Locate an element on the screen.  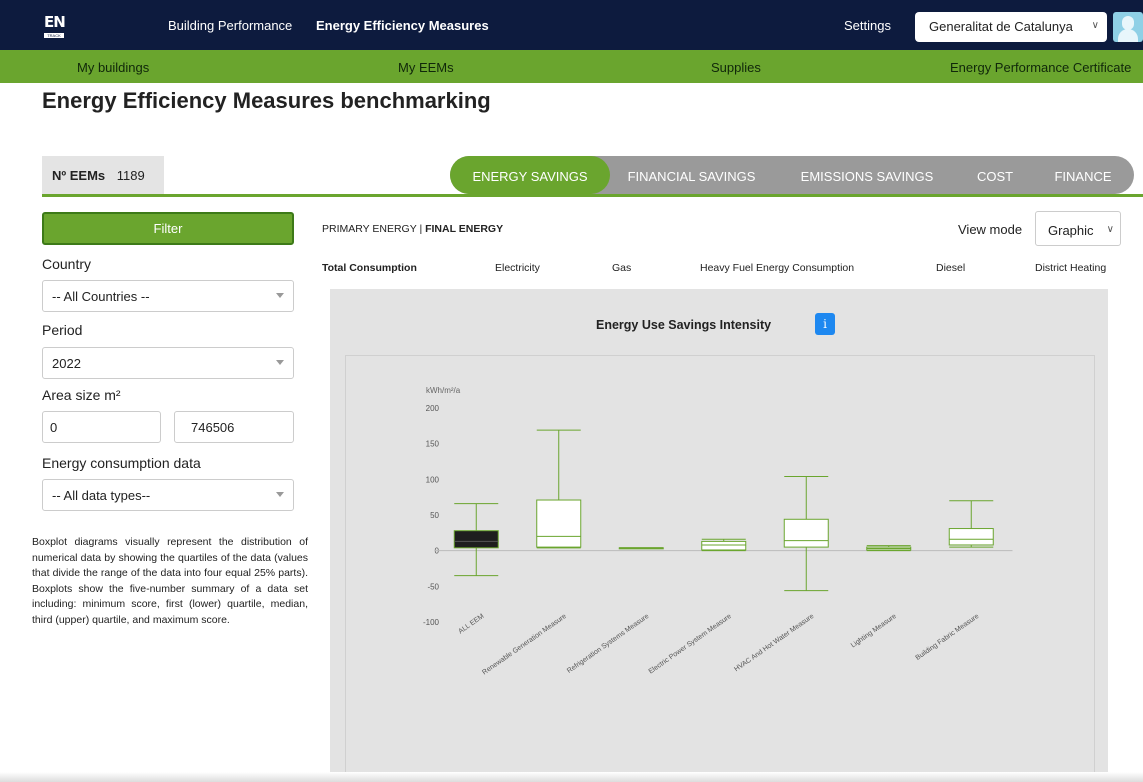
logo-text: EN is located at coordinates (55, 22).